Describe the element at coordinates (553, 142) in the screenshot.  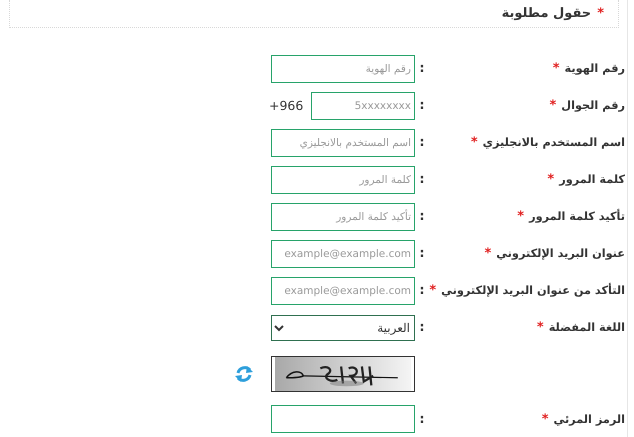
I see `field-label: اسم المستخدم بالانجليزي` at that location.